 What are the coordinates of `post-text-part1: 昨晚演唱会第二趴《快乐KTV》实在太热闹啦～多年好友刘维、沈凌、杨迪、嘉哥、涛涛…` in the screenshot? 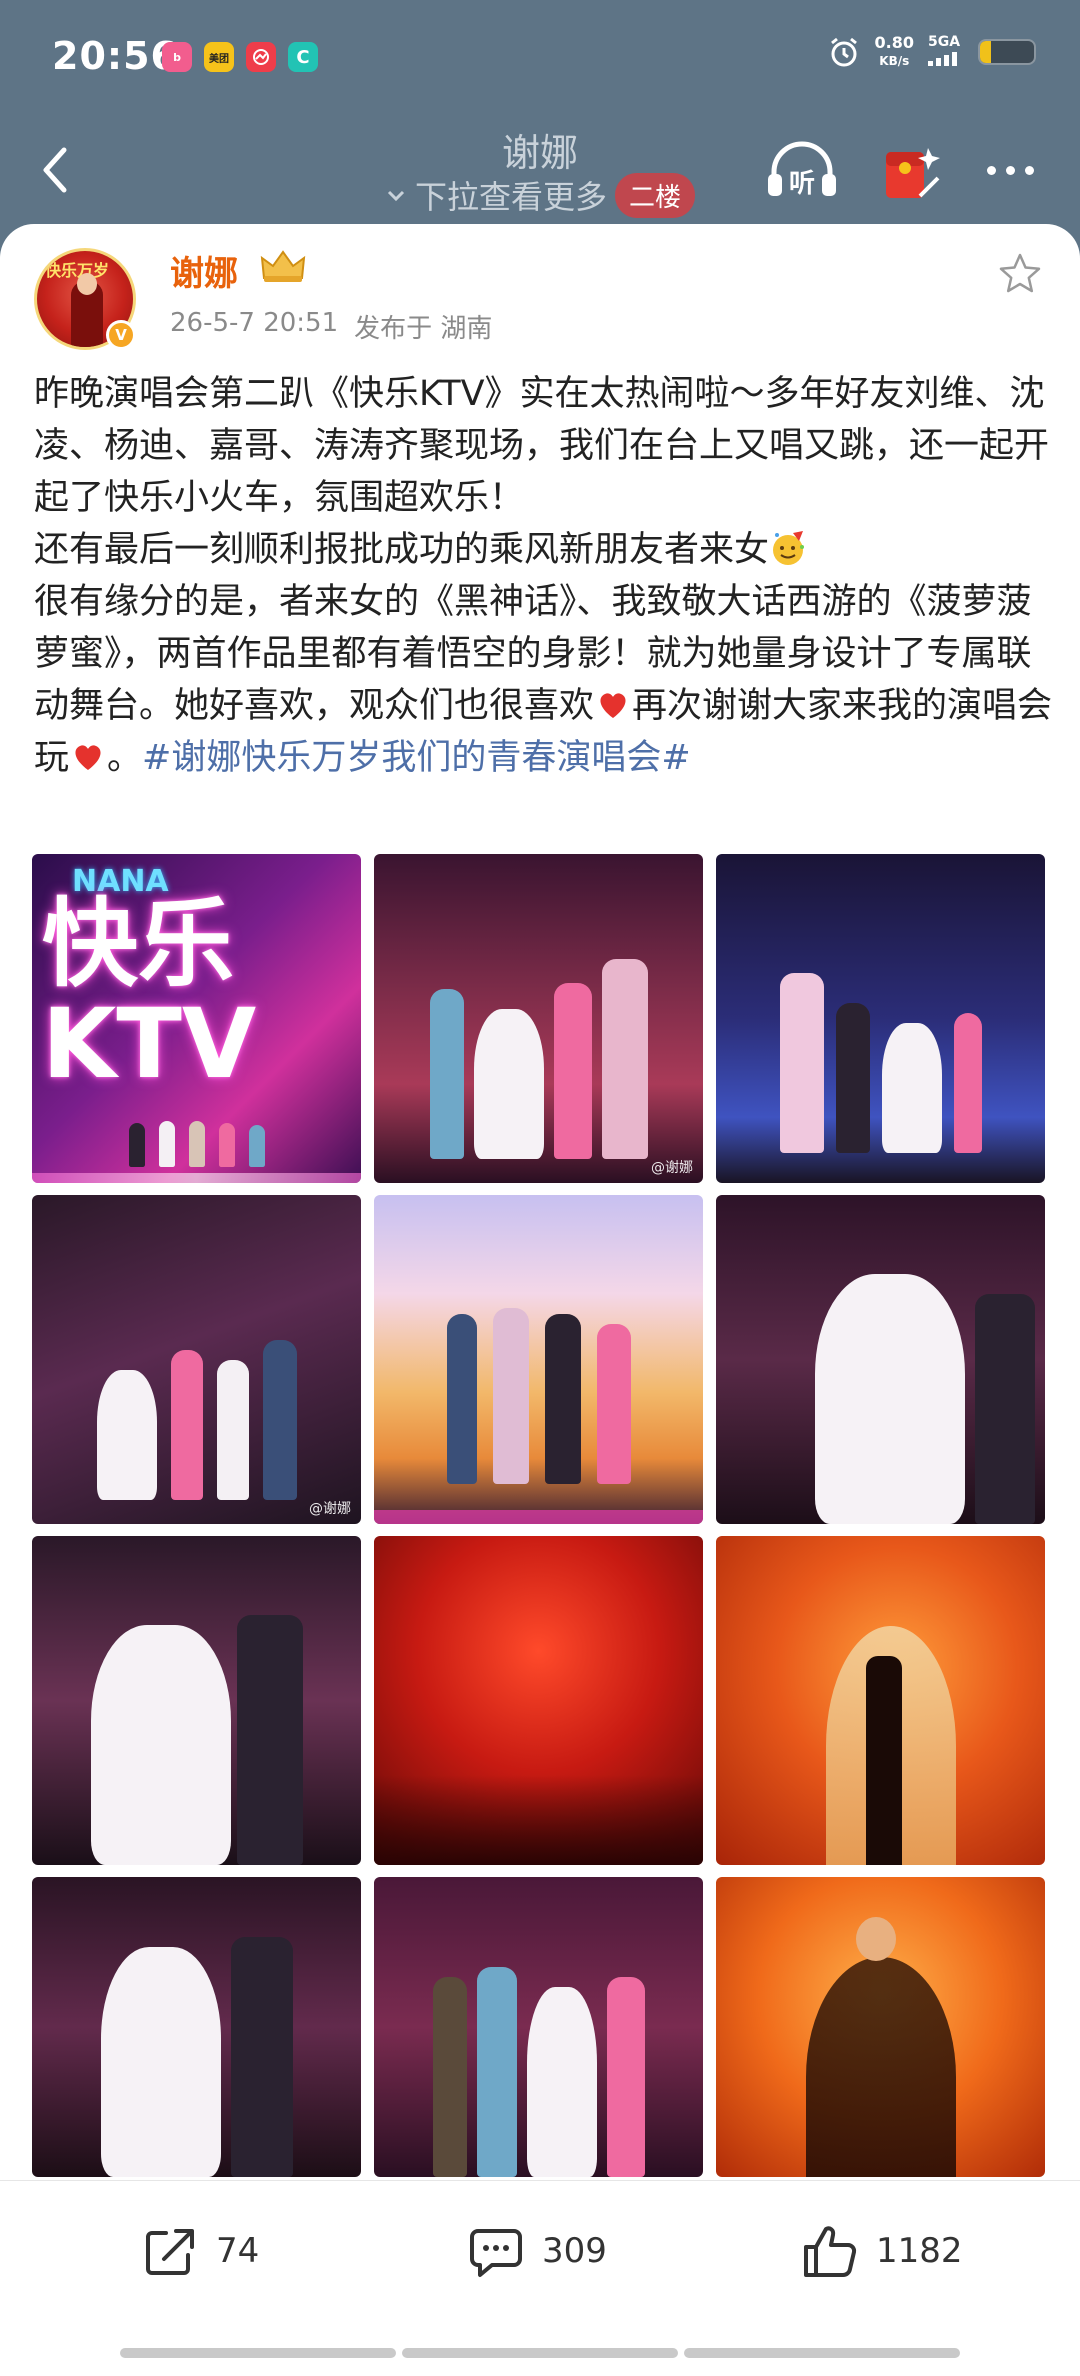 It's located at (542, 446).